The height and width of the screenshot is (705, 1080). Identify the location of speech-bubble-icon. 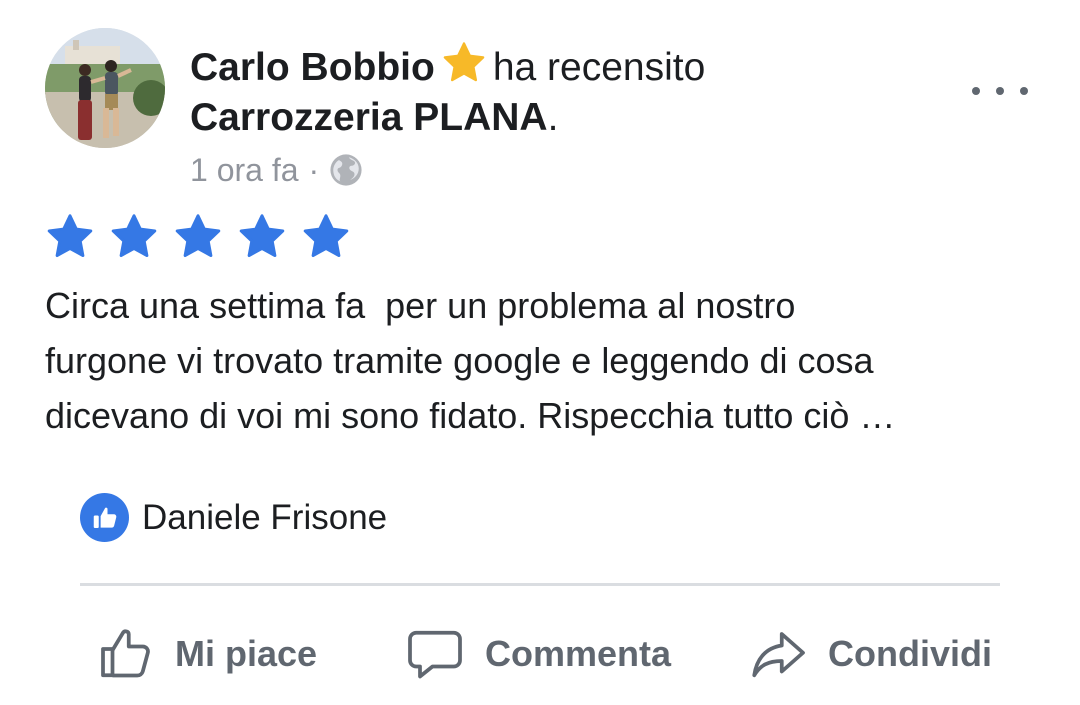
(435, 654).